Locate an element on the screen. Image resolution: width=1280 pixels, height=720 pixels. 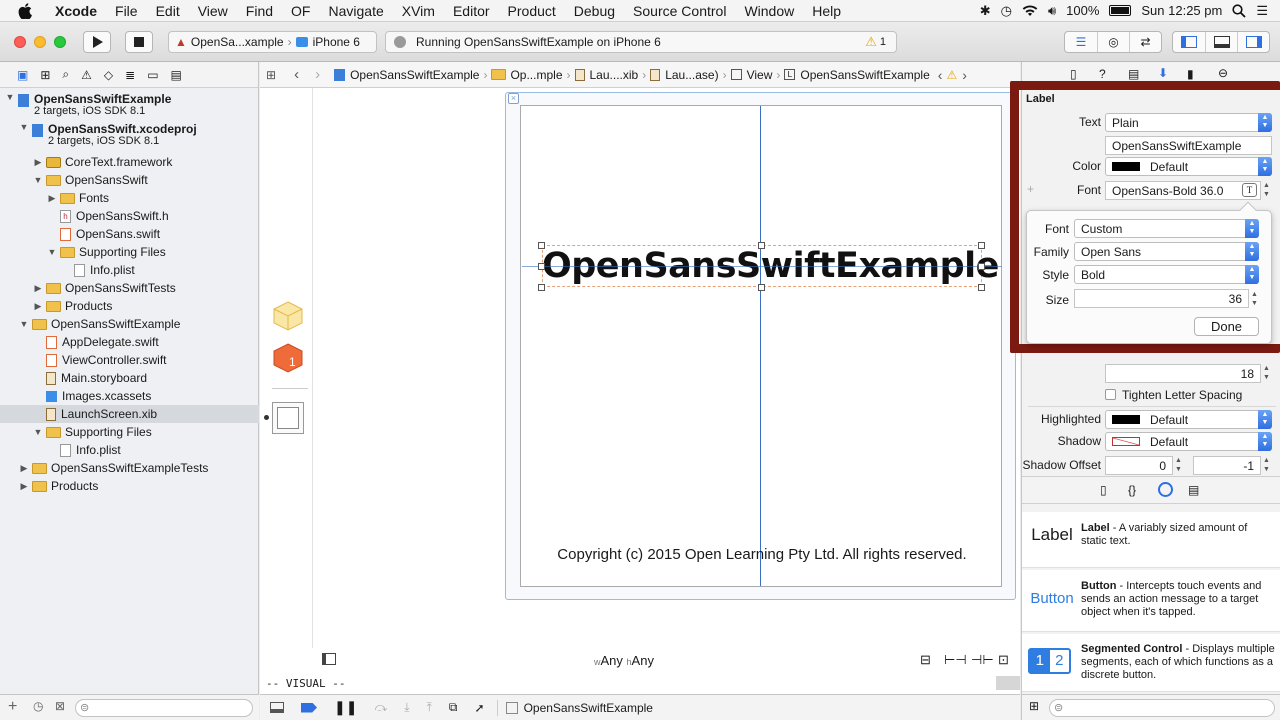
forward-button: › is located at coordinates (317, 74).